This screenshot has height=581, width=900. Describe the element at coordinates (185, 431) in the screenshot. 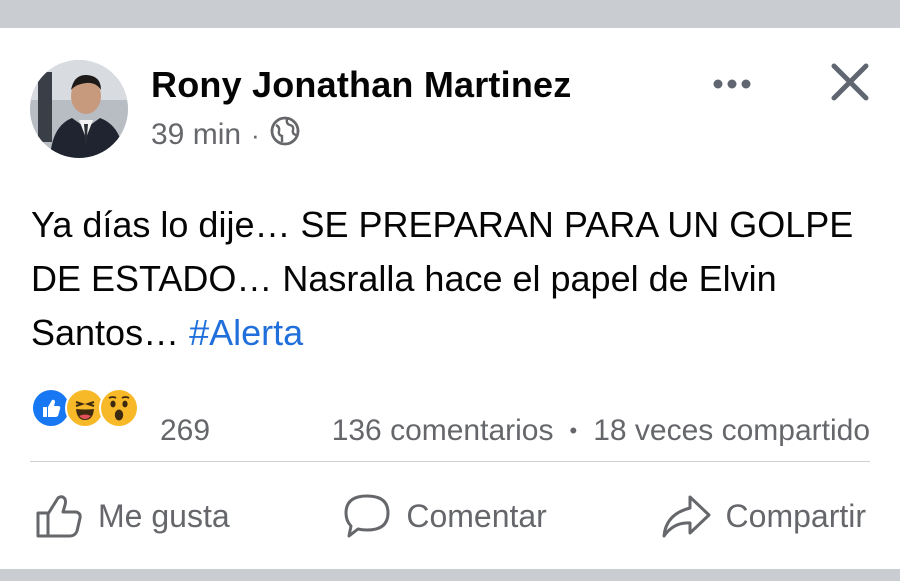

I see `reaction-count: 269` at that location.